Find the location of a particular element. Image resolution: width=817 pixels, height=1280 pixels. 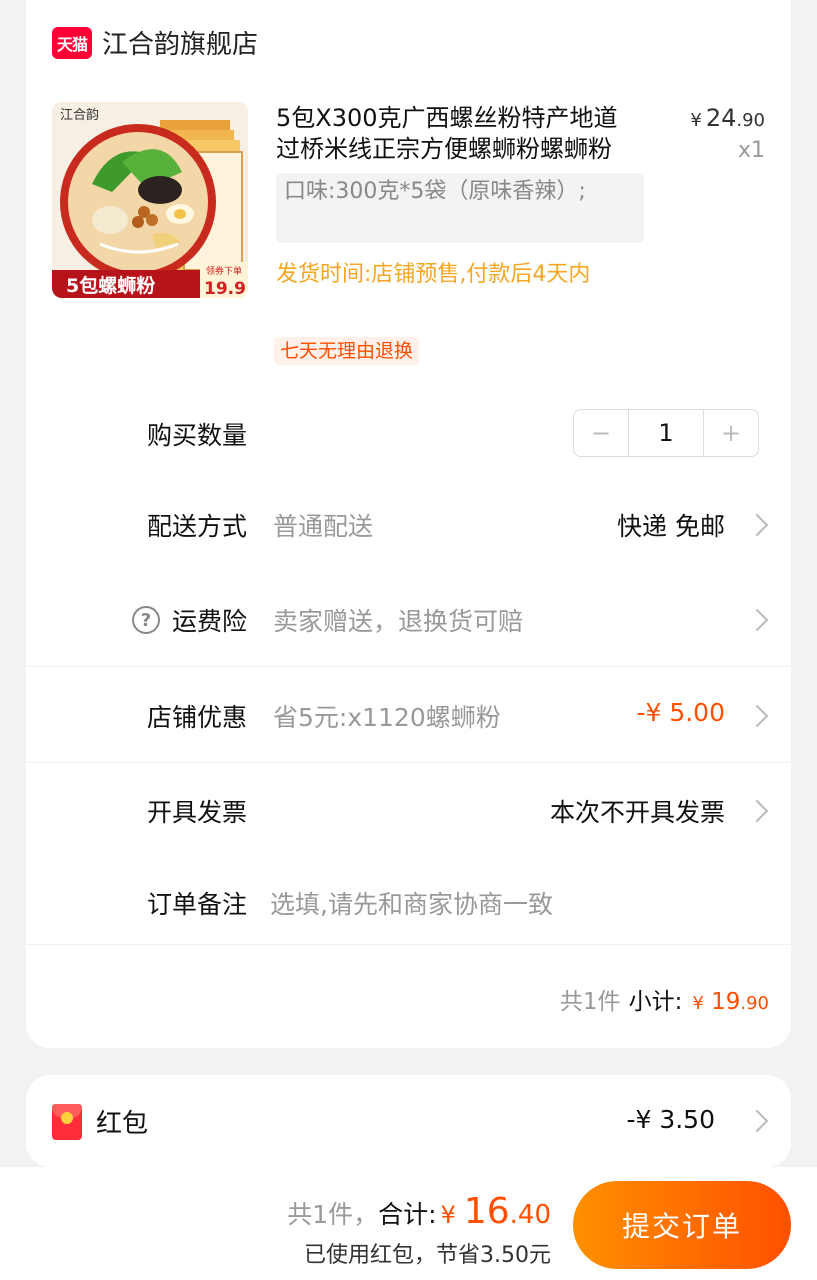

product-title: 5包X300克广西螺丝粉特产地道过桥米线正宗方便螺蛳粉螺蛳粉 is located at coordinates (458, 134).